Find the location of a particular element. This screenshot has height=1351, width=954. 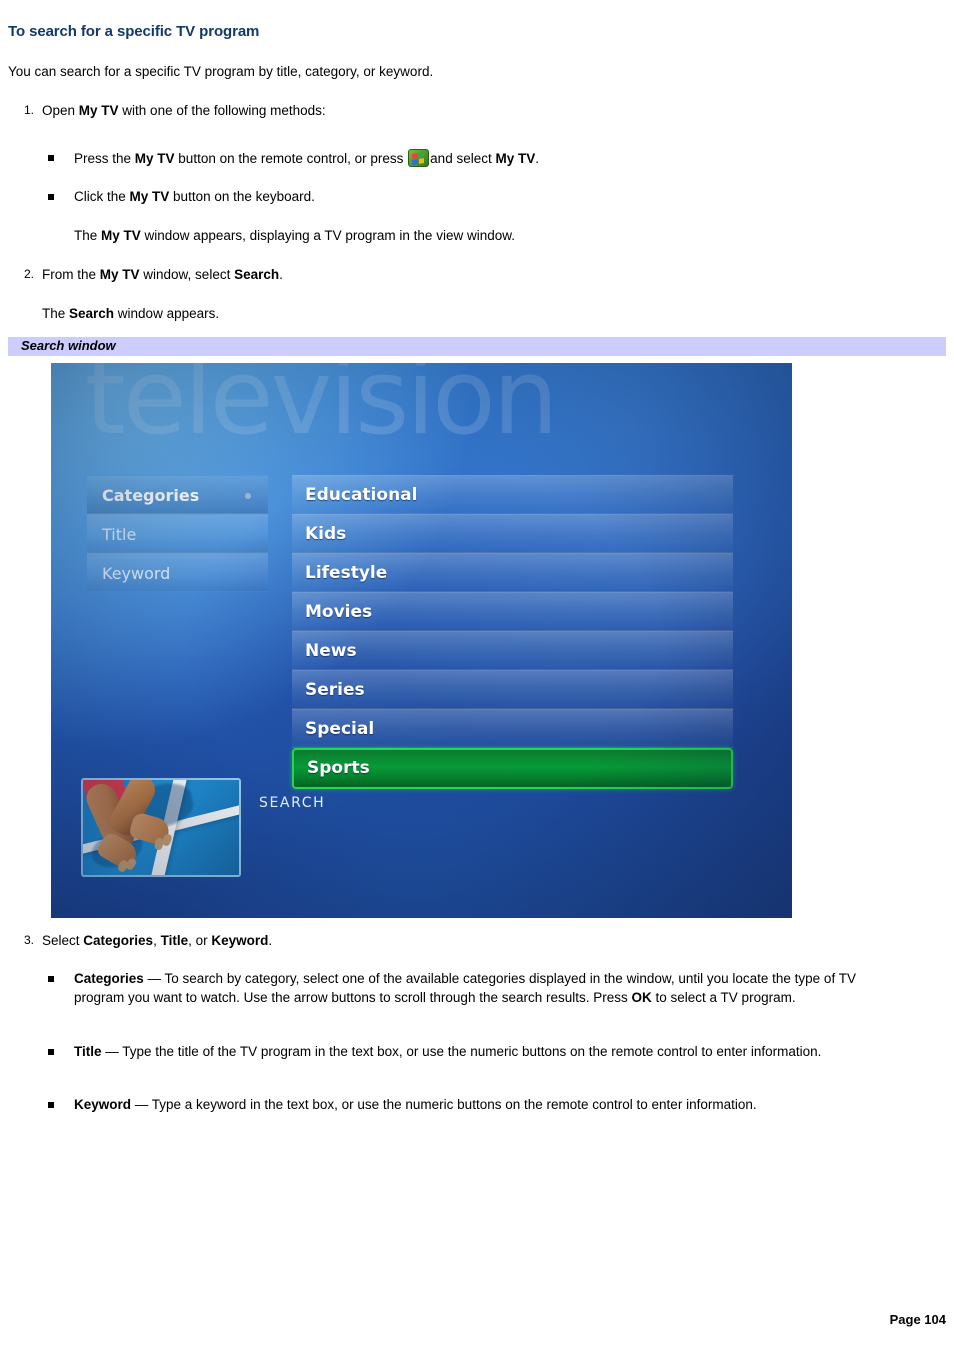

s3-part4: . is located at coordinates (270, 940).